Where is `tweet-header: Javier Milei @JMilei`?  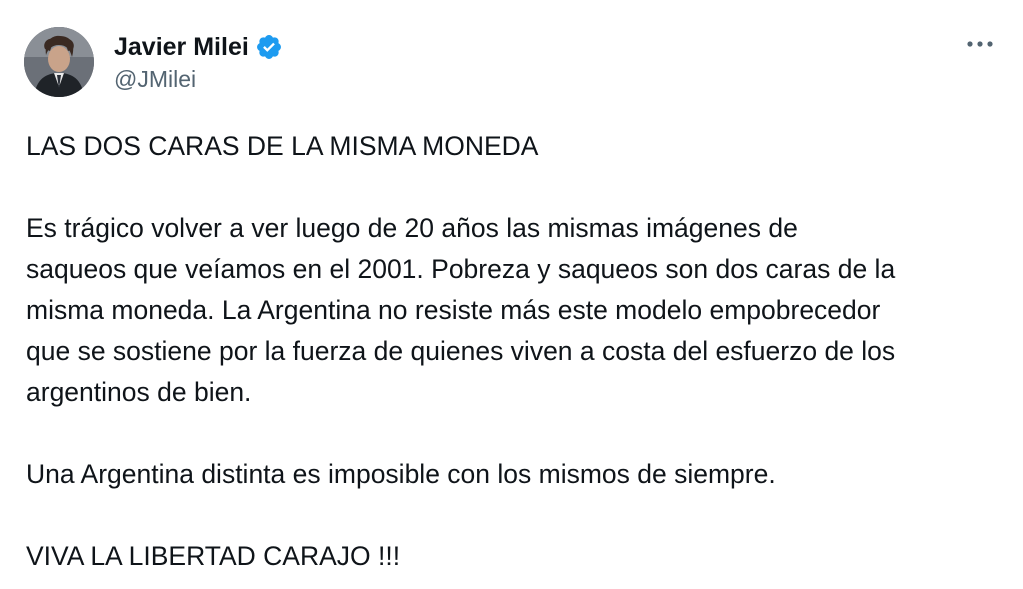
tweet-header: Javier Milei @JMilei is located at coordinates (153, 62).